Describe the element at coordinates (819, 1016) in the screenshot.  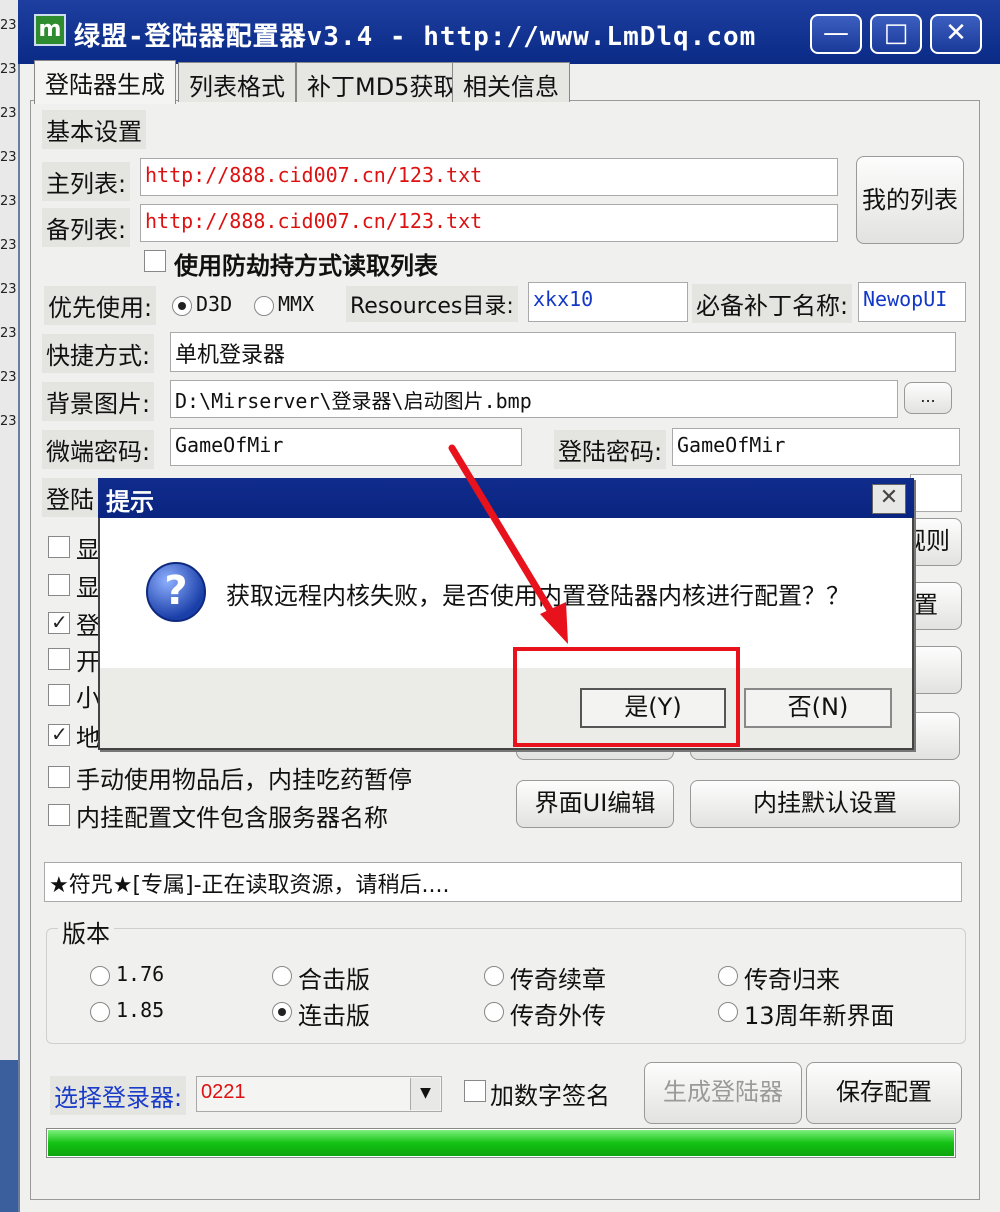
I see `version-label: 13周年新界面` at that location.